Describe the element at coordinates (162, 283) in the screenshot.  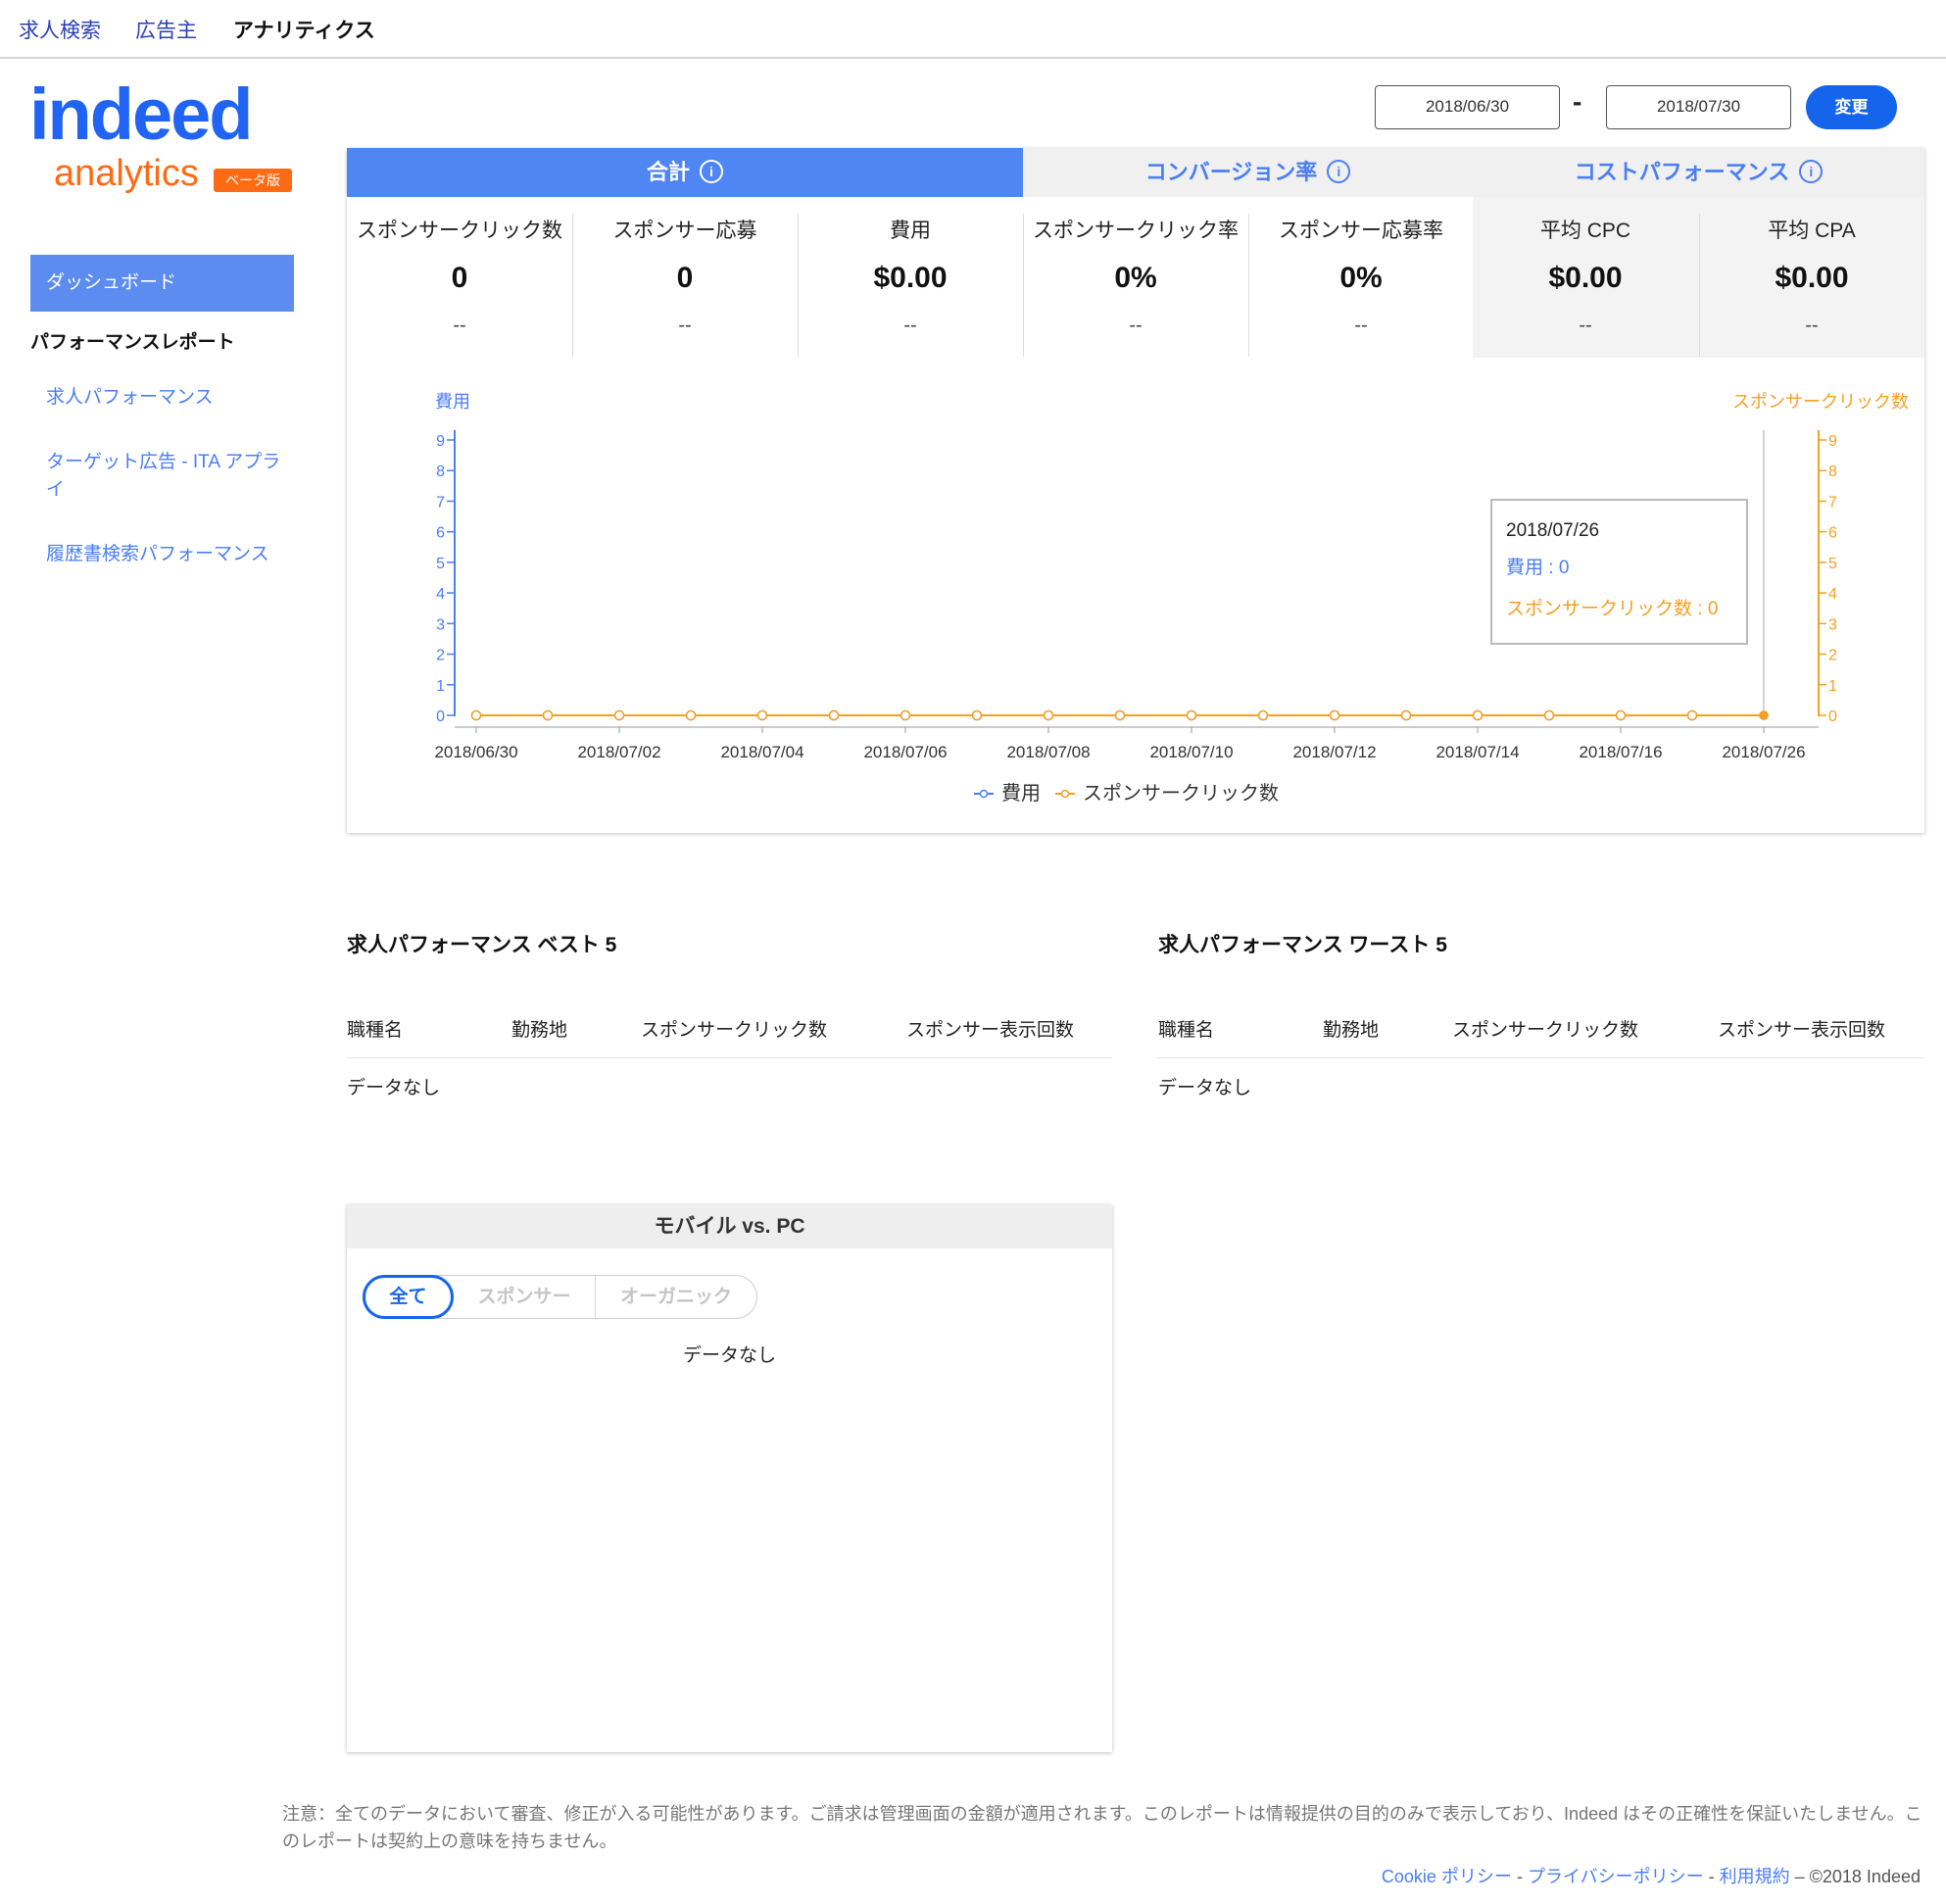
I see `sidebar-item-dashboard: ダッシュボード` at that location.